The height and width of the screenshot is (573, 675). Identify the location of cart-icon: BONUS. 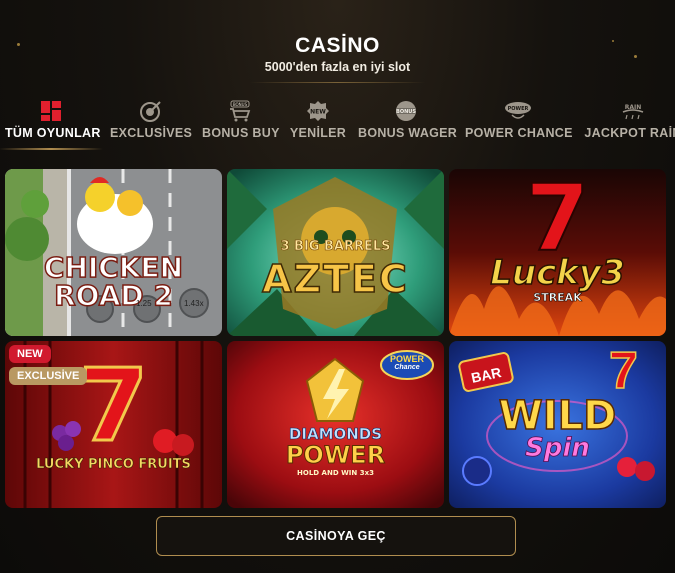
(240, 111).